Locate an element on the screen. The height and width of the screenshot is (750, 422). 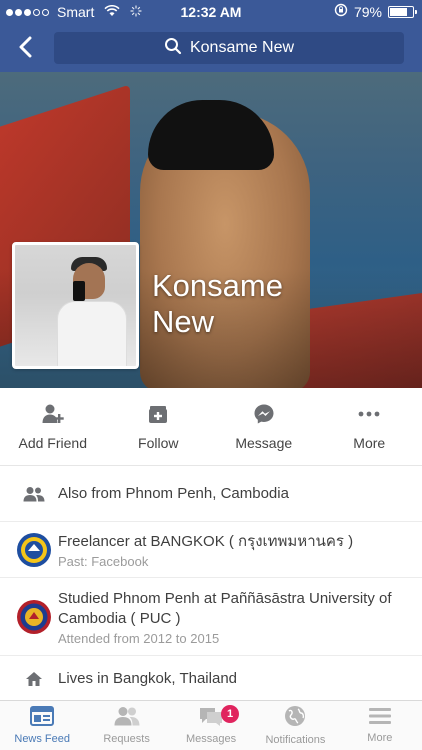
follow-label: Follow is located at coordinates (158, 442).